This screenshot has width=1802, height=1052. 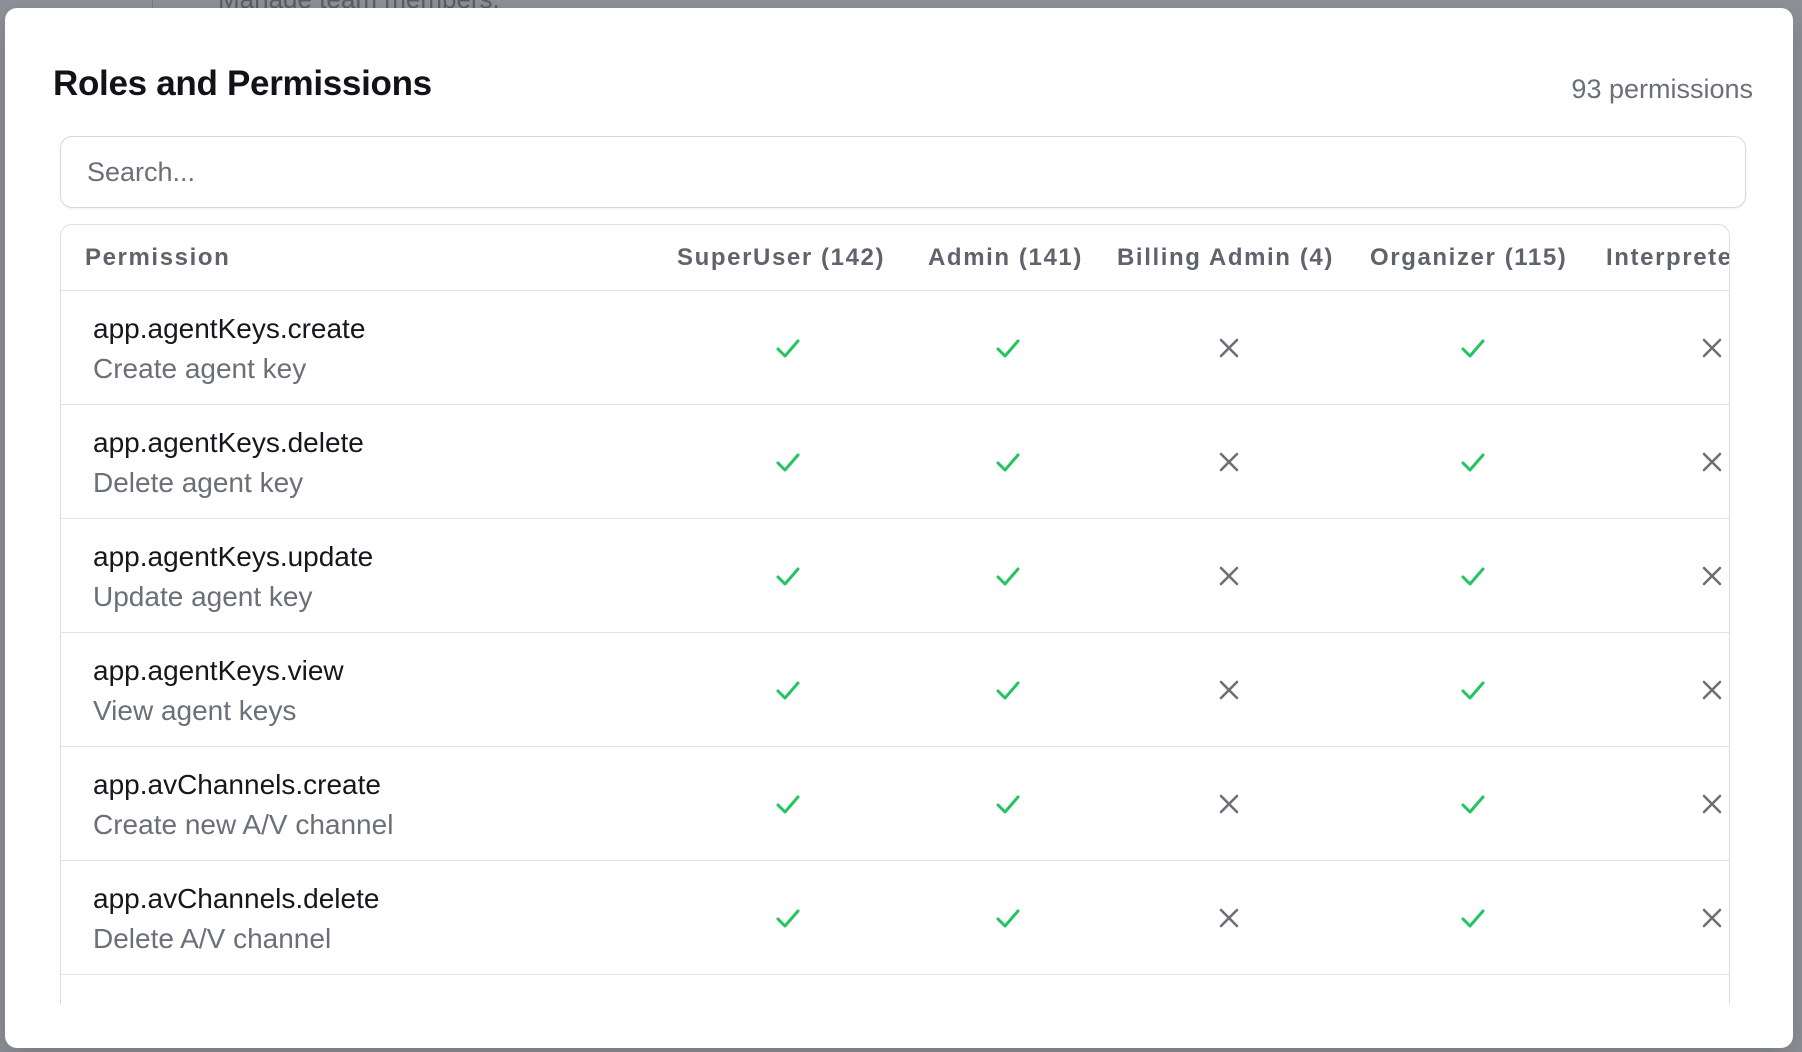 I want to click on modal-title: Roles and Permissions, so click(x=242, y=83).